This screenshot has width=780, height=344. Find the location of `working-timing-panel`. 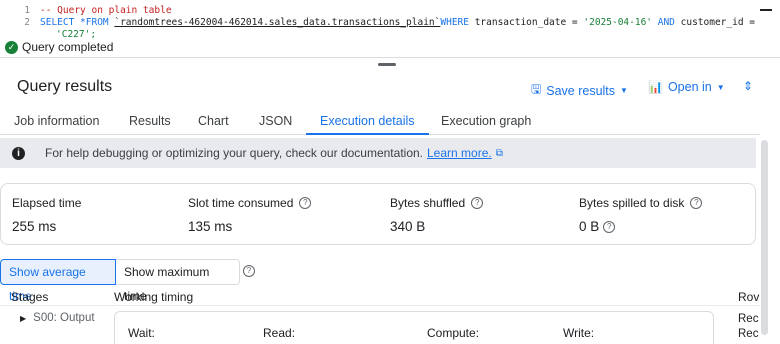

working-timing-panel is located at coordinates (414, 327).